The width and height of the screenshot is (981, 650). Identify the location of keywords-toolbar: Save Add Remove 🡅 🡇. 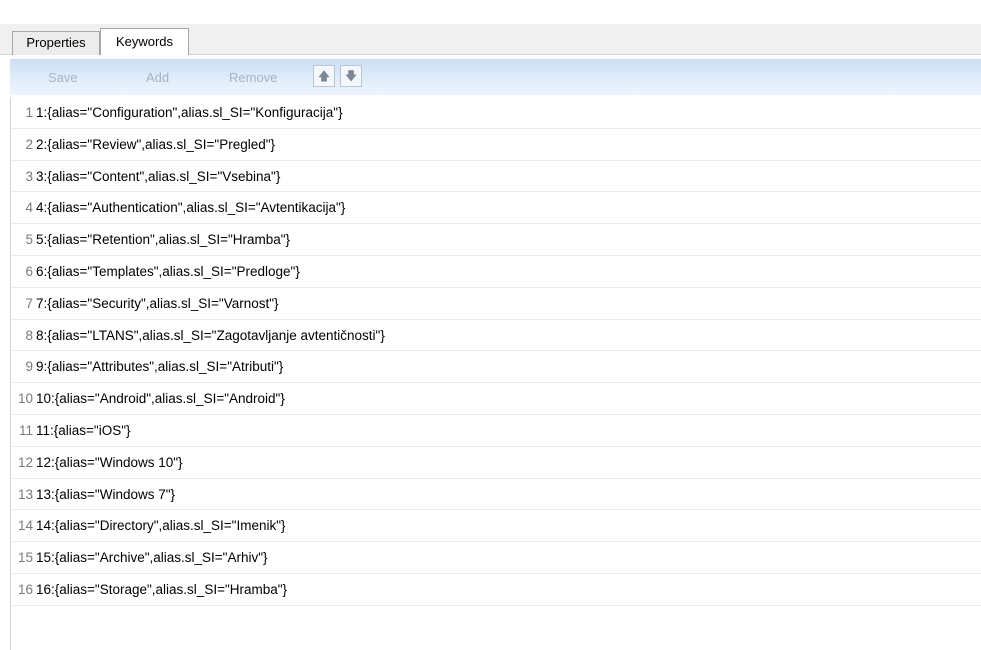
(495, 77).